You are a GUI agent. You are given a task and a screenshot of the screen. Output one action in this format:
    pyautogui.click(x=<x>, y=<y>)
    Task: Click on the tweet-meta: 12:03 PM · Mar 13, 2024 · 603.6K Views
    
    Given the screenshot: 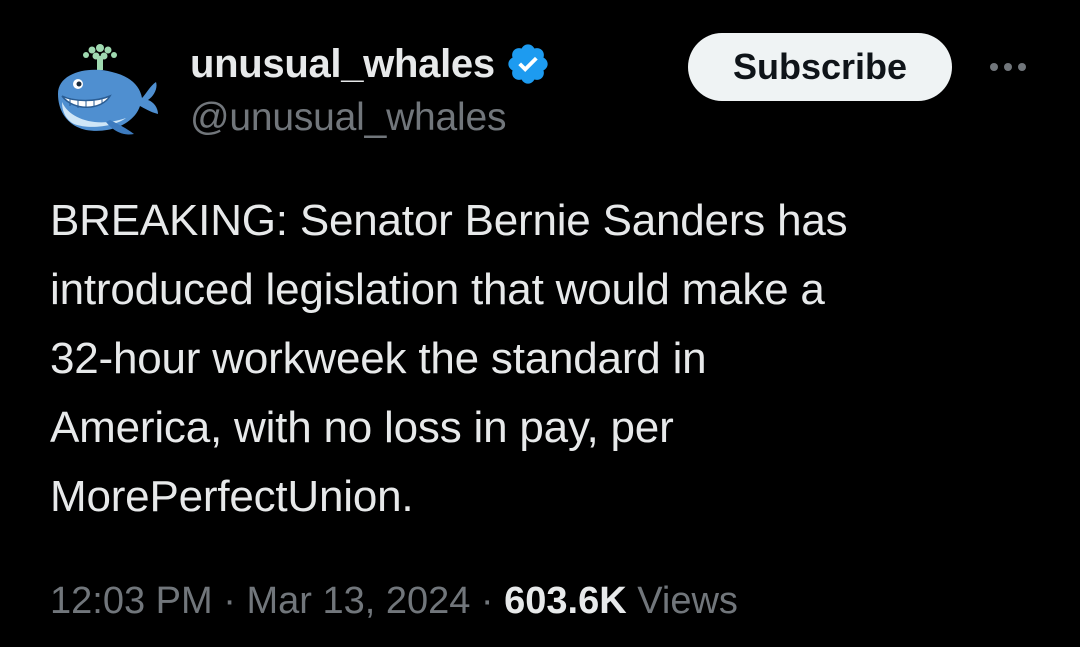 What is the action you would take?
    pyautogui.click(x=394, y=601)
    